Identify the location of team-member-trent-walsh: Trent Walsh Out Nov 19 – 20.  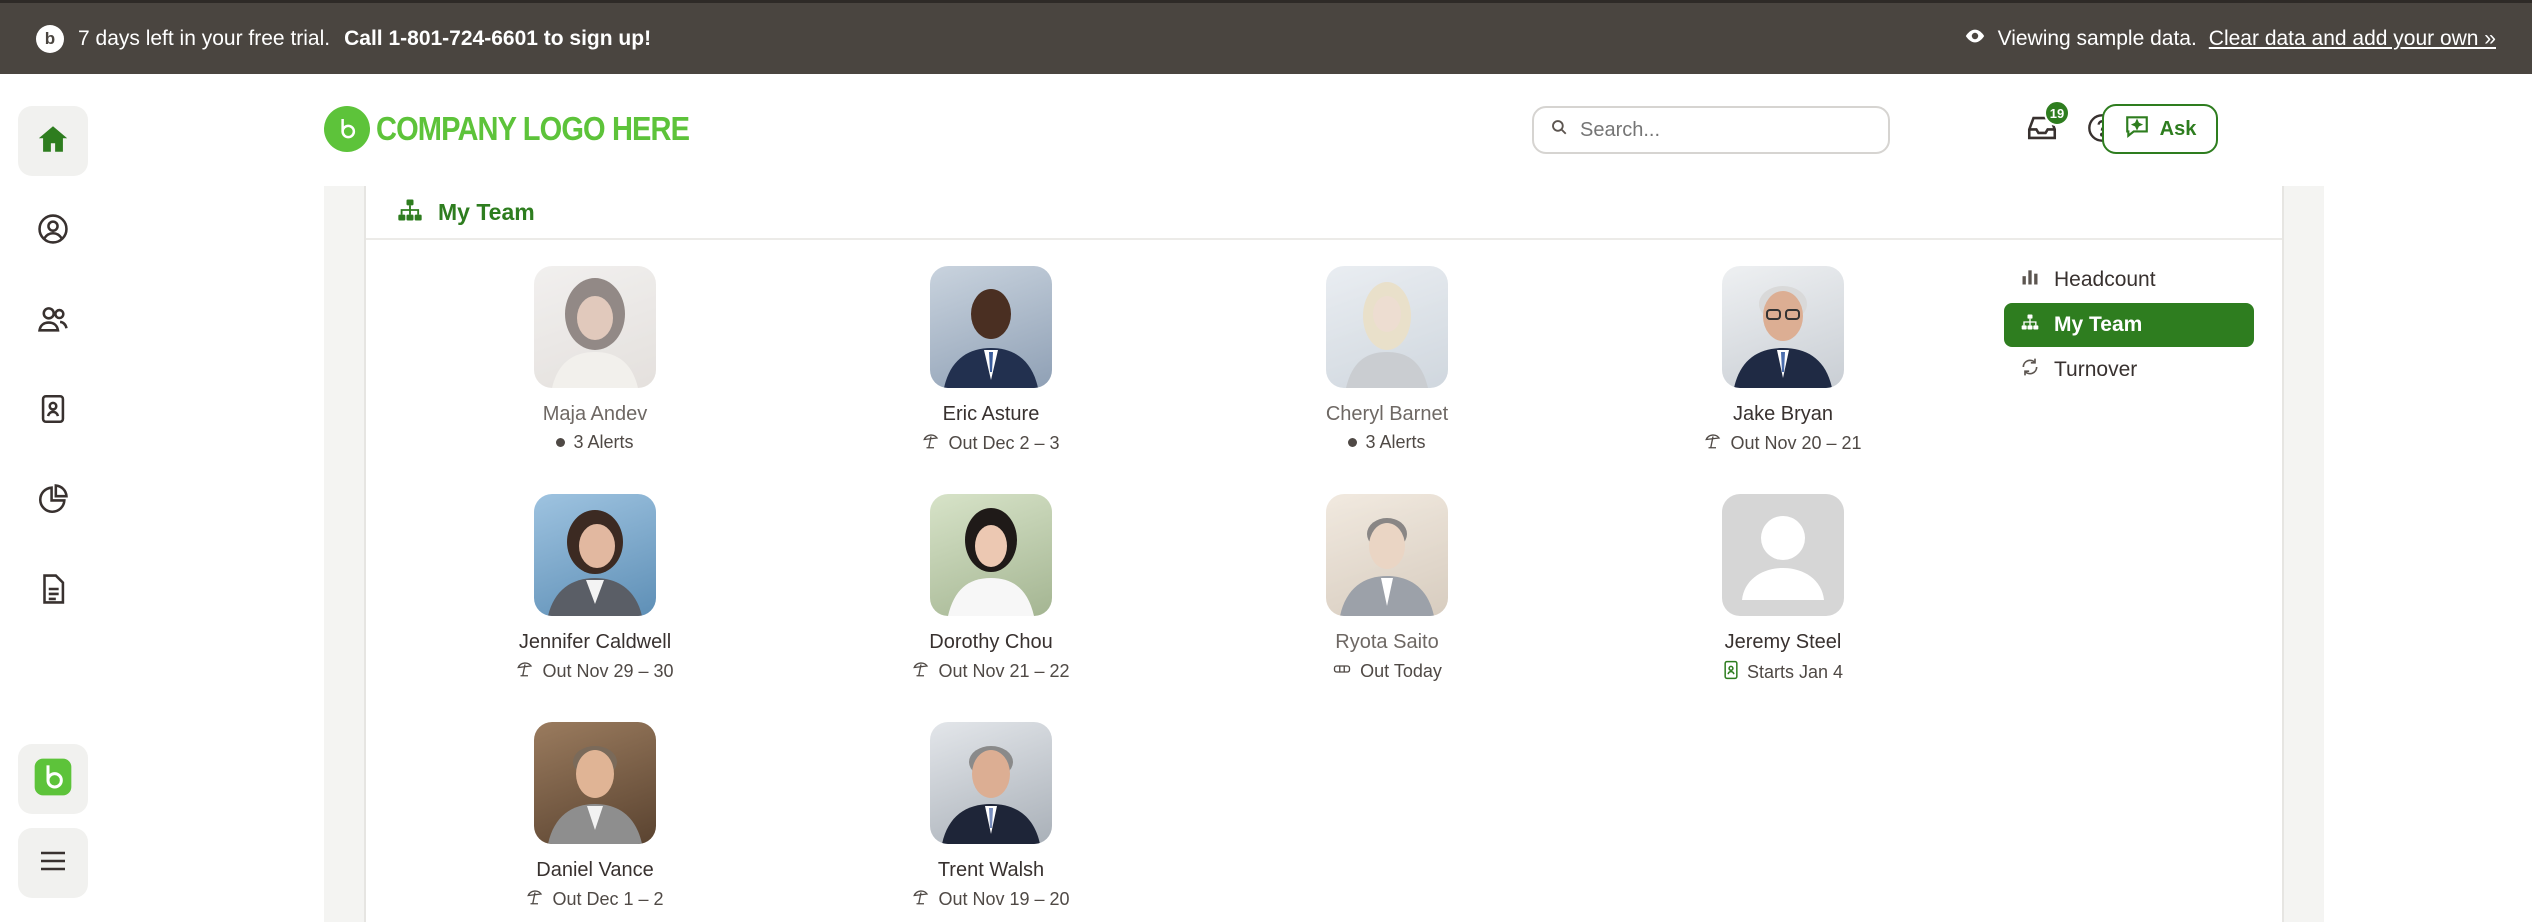
(991, 816).